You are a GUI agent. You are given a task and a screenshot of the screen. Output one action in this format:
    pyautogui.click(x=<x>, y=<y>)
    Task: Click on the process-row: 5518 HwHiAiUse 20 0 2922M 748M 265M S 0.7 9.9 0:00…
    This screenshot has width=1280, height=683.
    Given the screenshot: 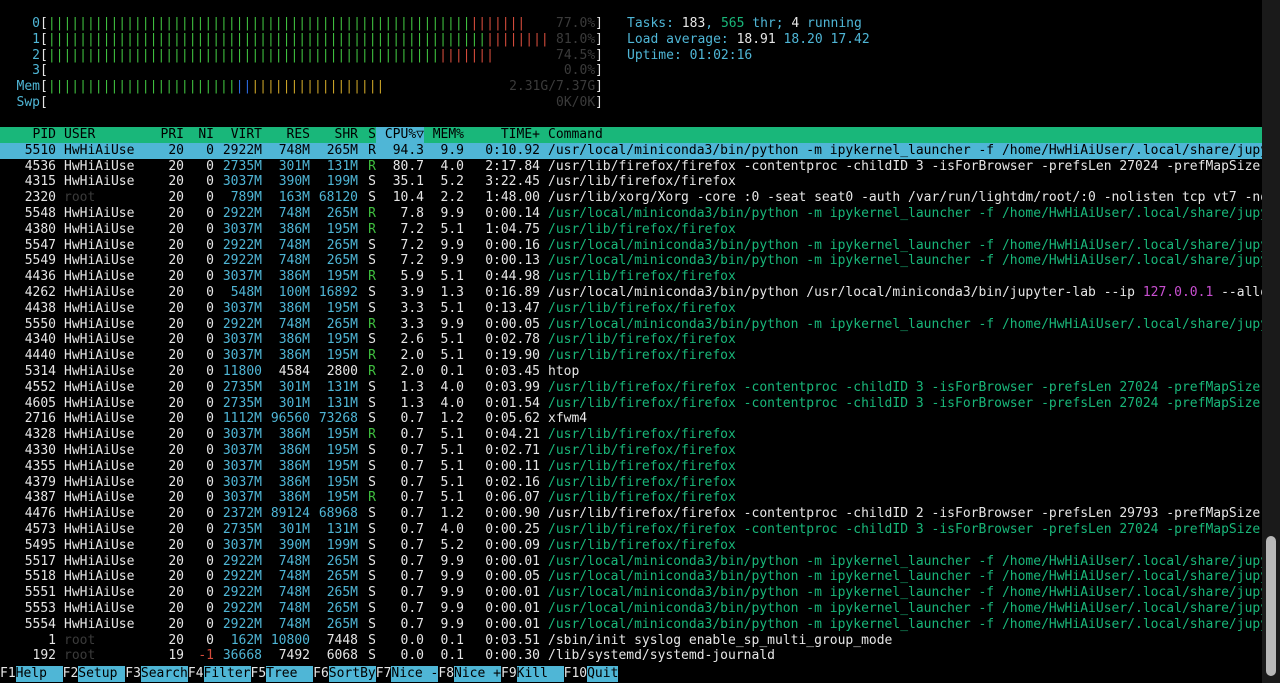 What is the action you would take?
    pyautogui.click(x=631, y=577)
    